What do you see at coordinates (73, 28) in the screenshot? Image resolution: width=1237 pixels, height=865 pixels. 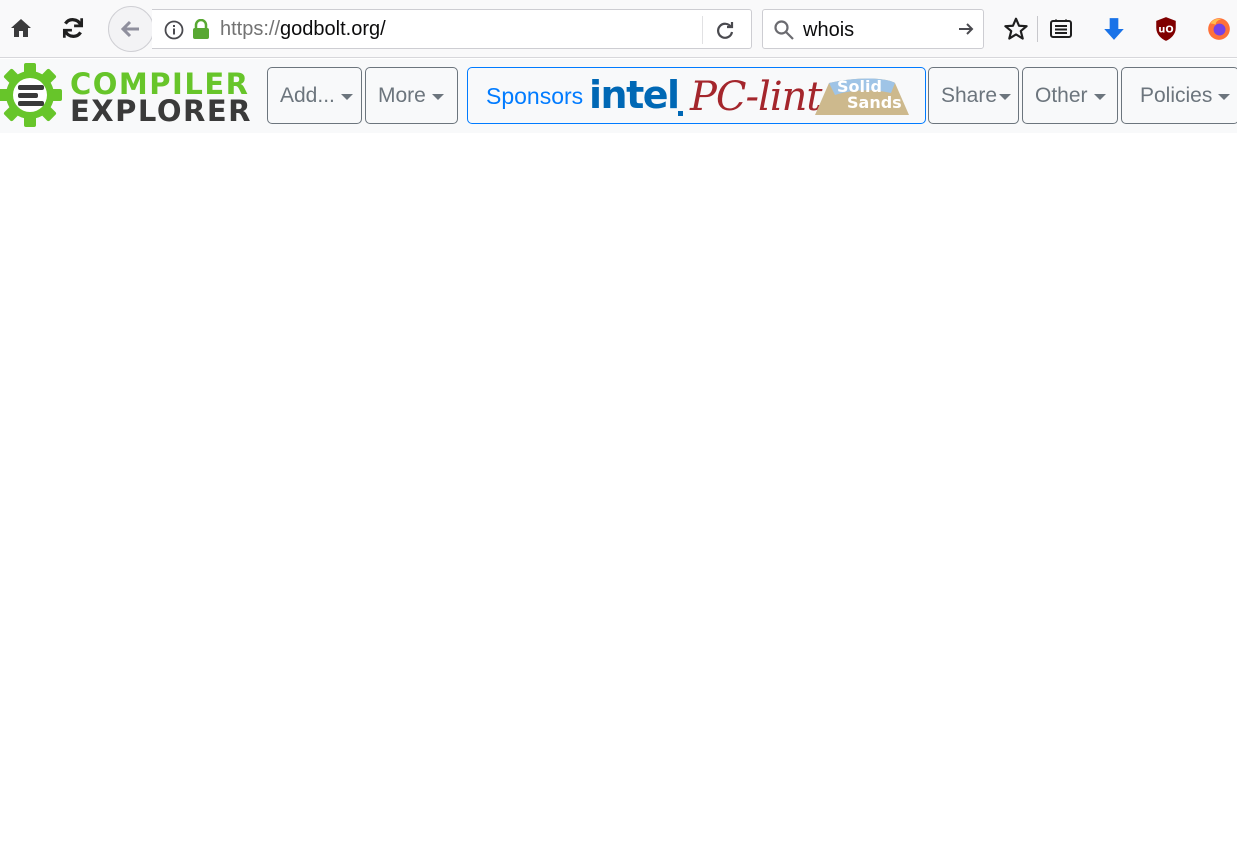 I see `reload-icon` at bounding box center [73, 28].